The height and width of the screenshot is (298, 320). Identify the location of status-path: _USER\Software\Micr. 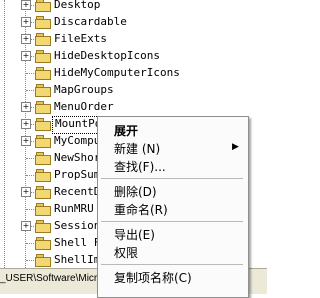
(49, 278).